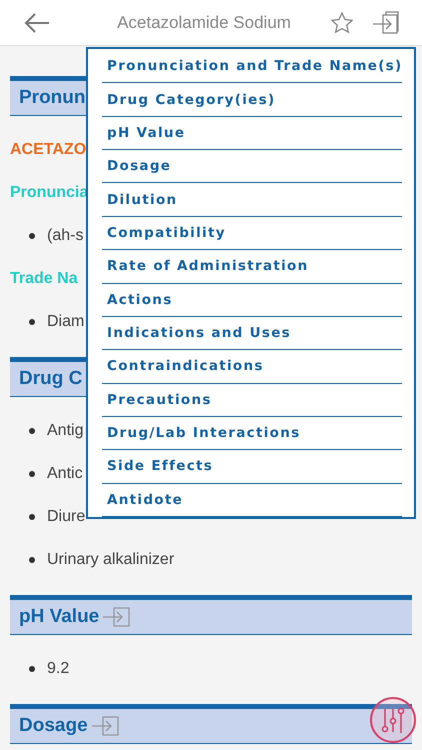 The image size is (422, 750). Describe the element at coordinates (252, 300) in the screenshot. I see `menu-item: Actions` at that location.